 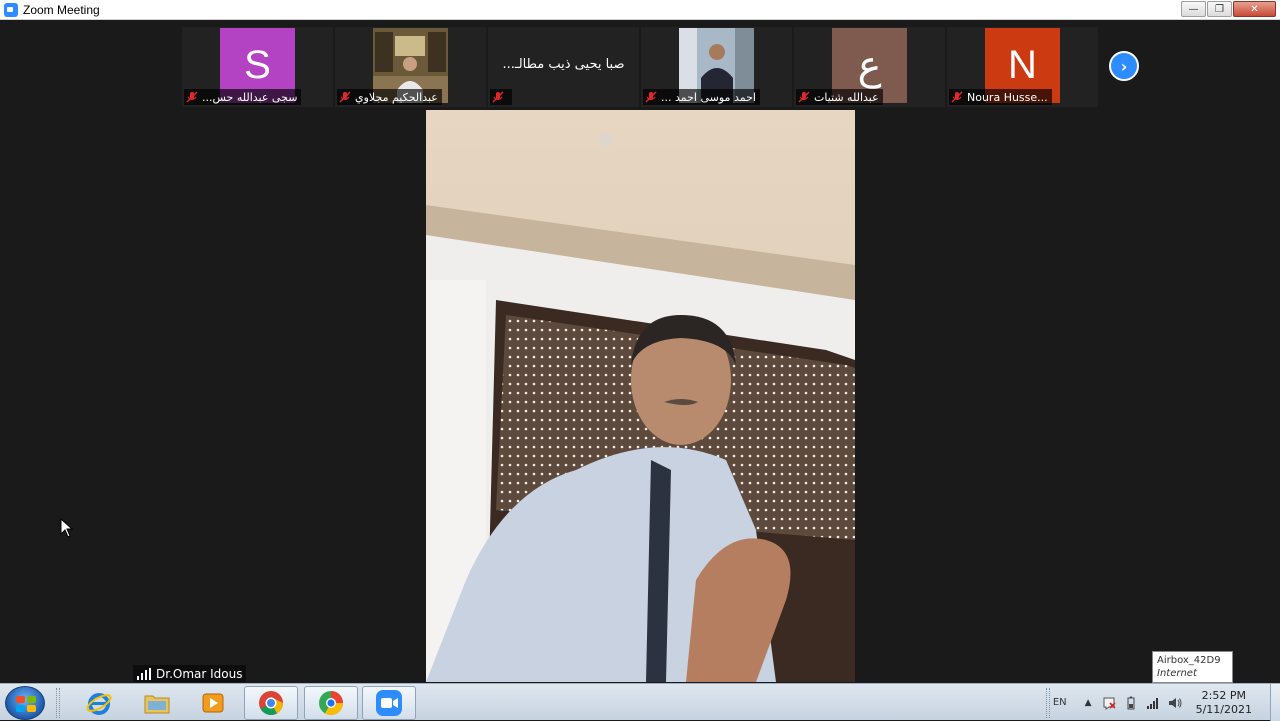 I want to click on taskbar-chrome, so click(x=271, y=703).